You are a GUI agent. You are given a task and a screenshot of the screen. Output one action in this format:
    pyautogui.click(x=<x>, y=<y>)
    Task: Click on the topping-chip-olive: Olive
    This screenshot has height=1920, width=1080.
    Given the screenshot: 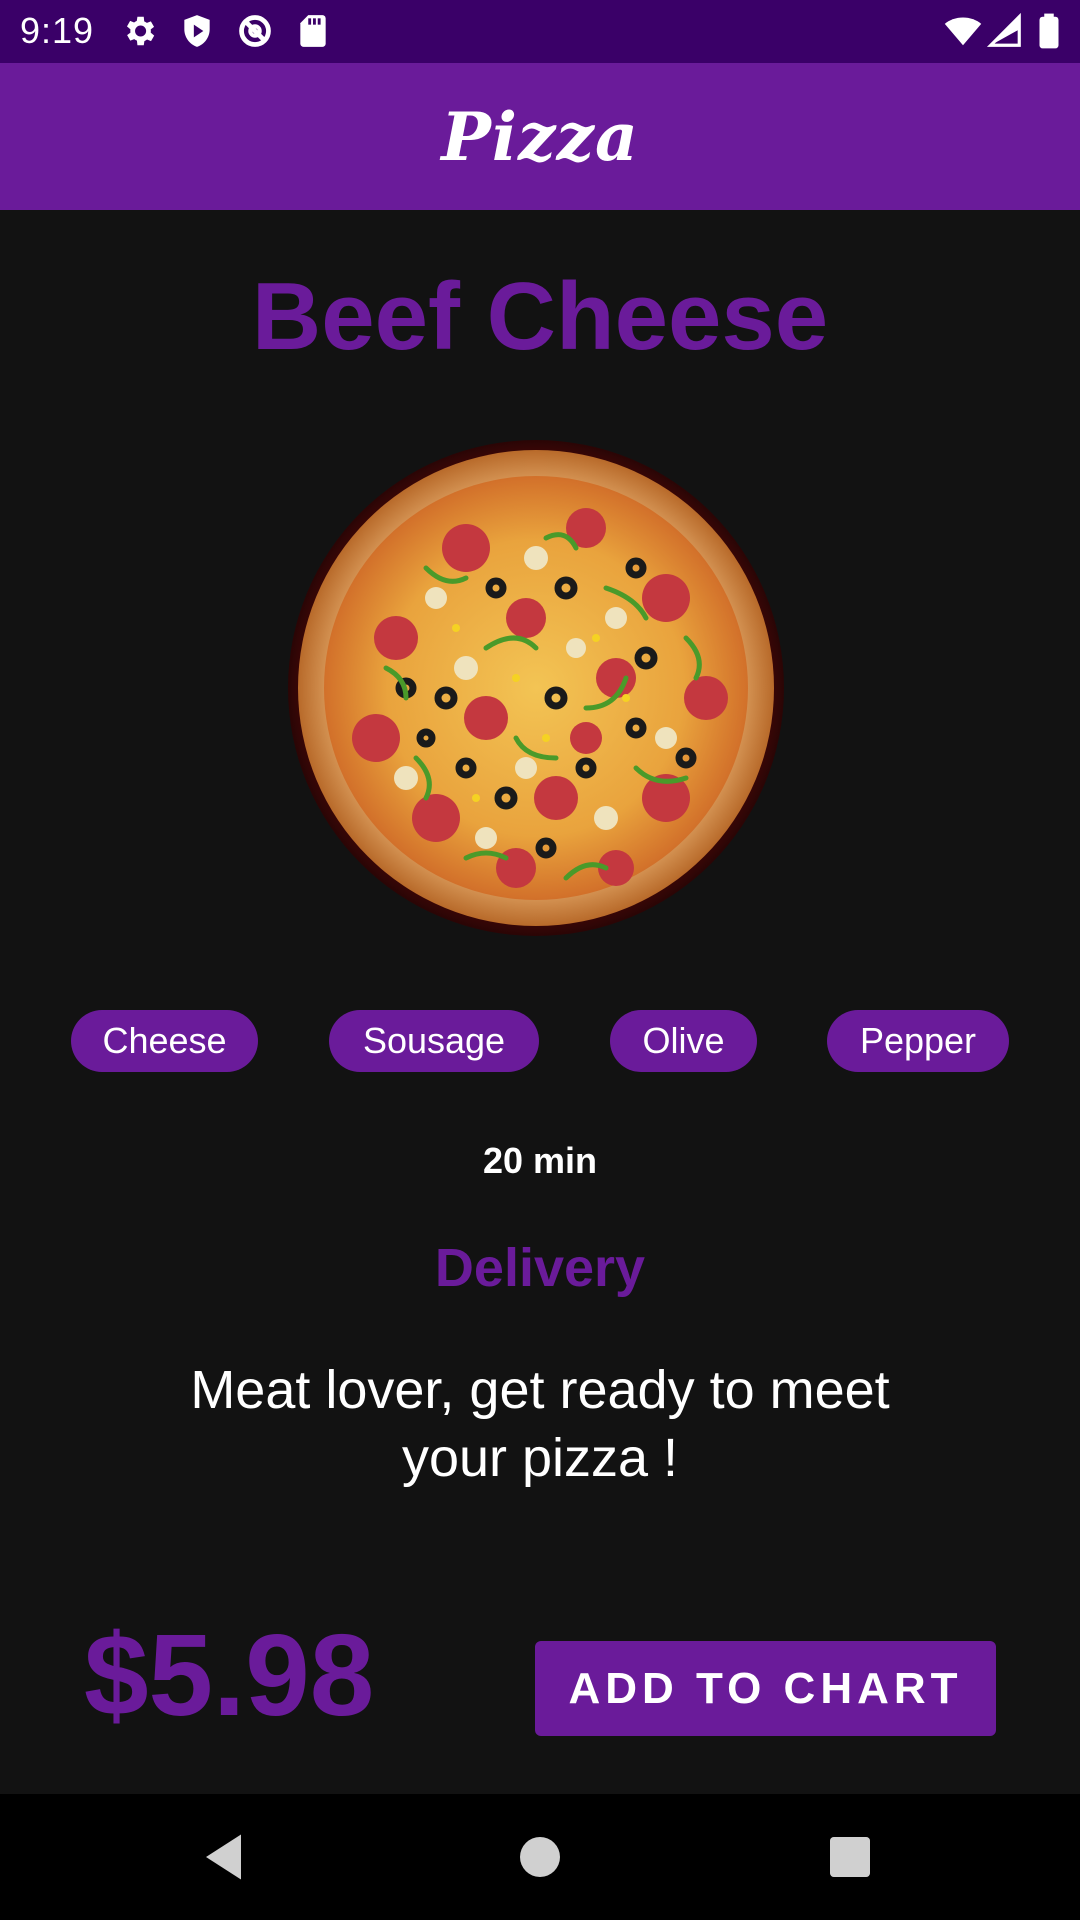 What is the action you would take?
    pyautogui.click(x=683, y=1041)
    